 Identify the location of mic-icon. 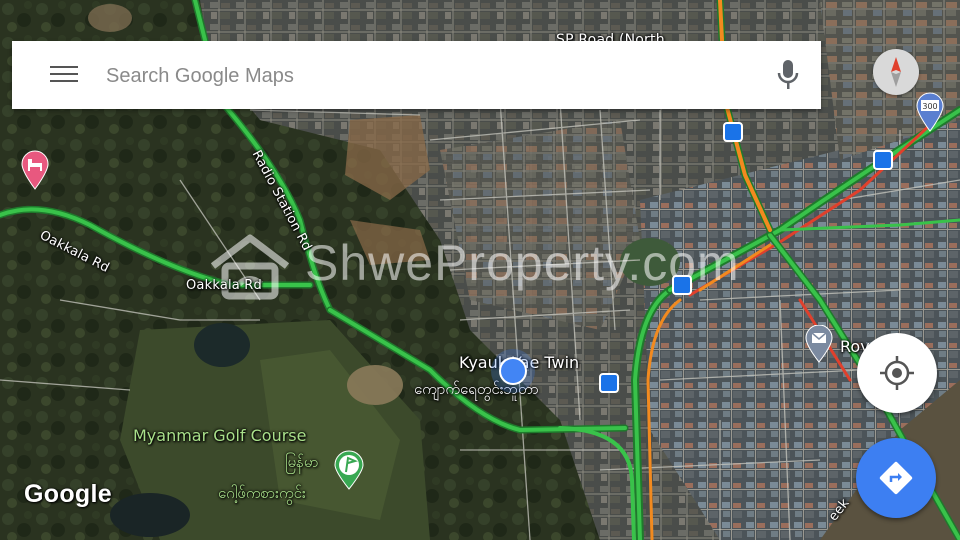
(788, 75).